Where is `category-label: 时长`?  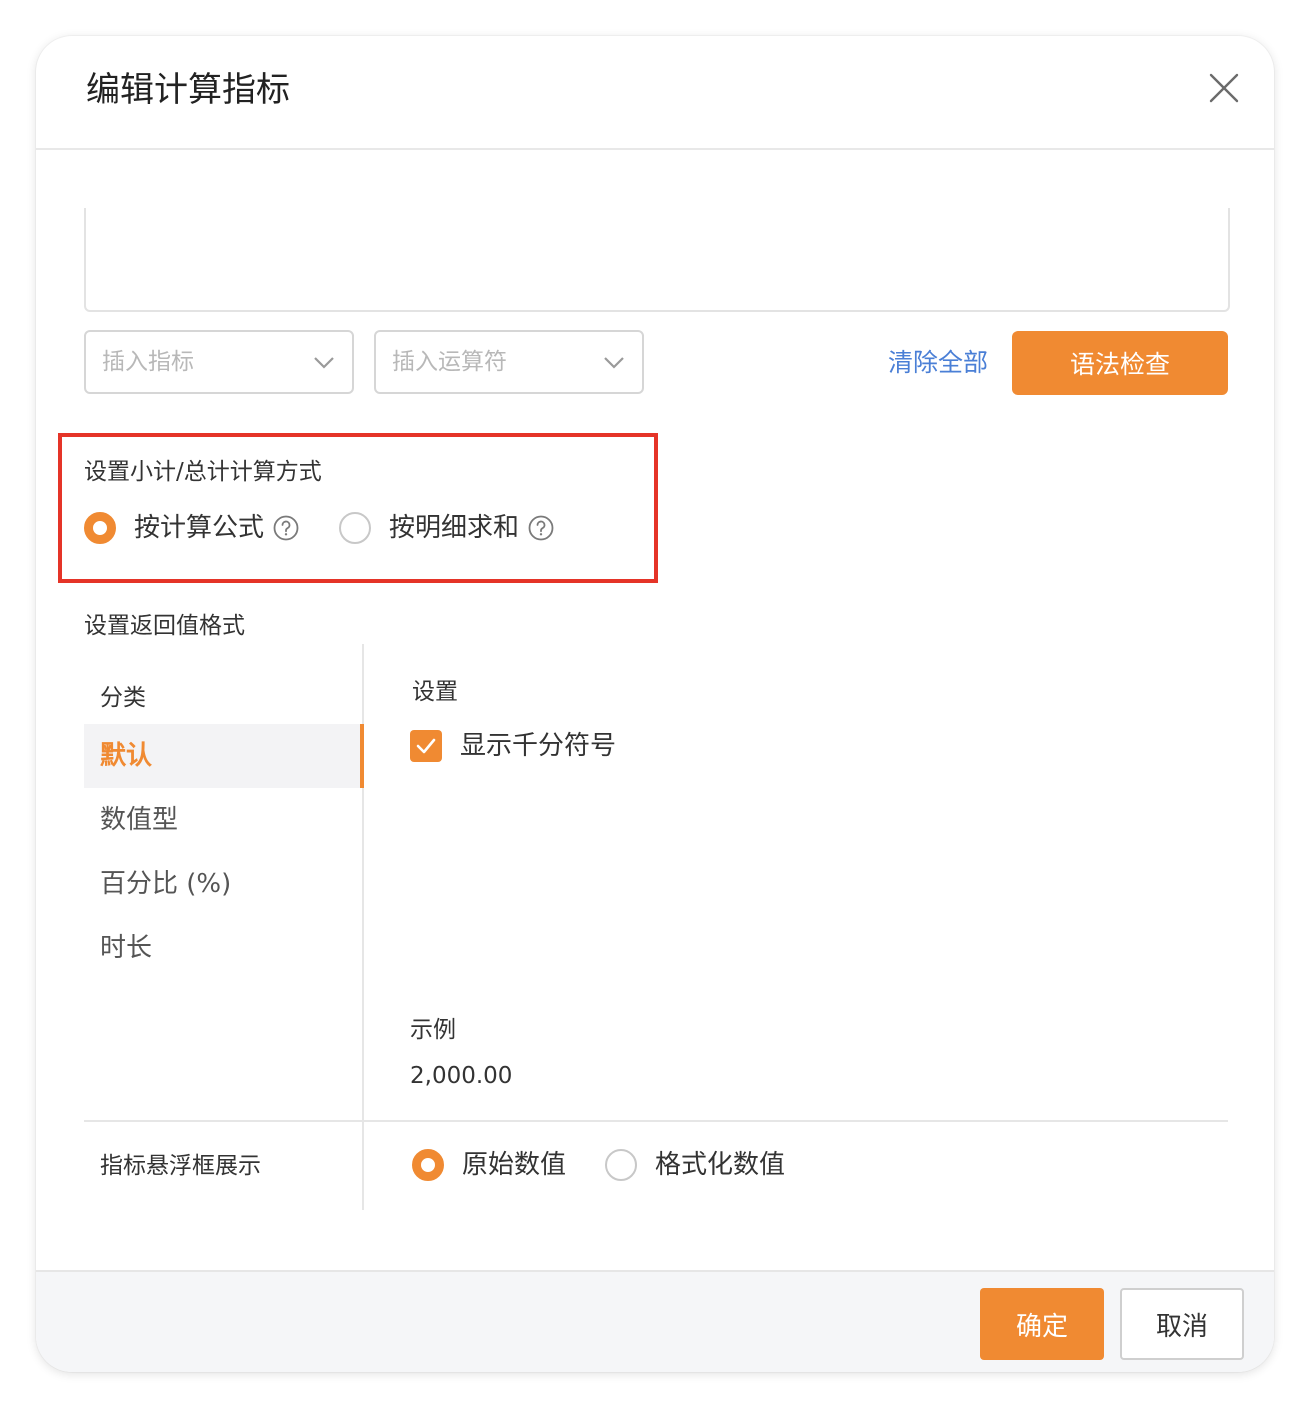
category-label: 时长 is located at coordinates (126, 948).